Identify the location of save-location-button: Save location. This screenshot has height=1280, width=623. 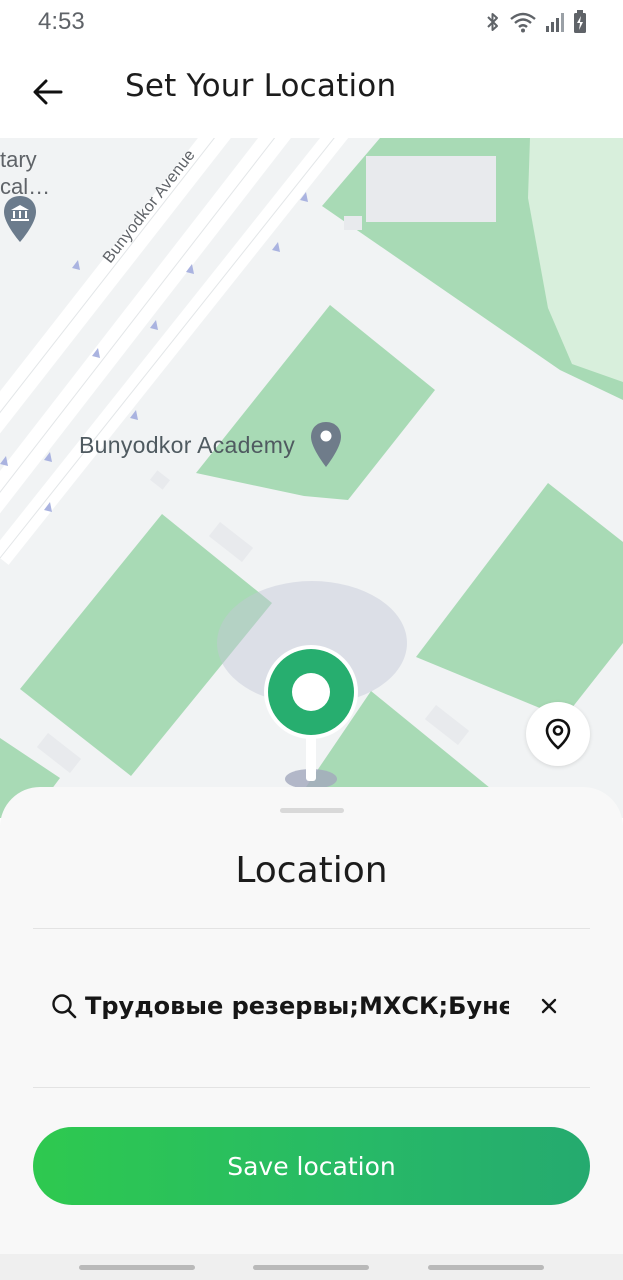
(311, 1166).